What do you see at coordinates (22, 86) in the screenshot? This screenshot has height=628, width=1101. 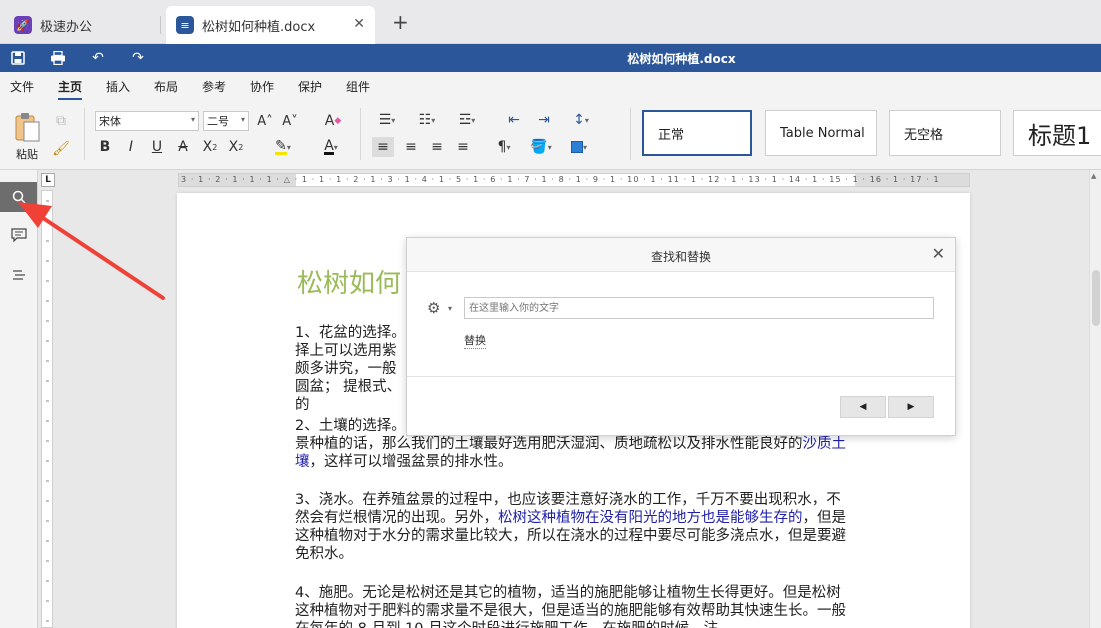 I see `menu-file: 文件` at bounding box center [22, 86].